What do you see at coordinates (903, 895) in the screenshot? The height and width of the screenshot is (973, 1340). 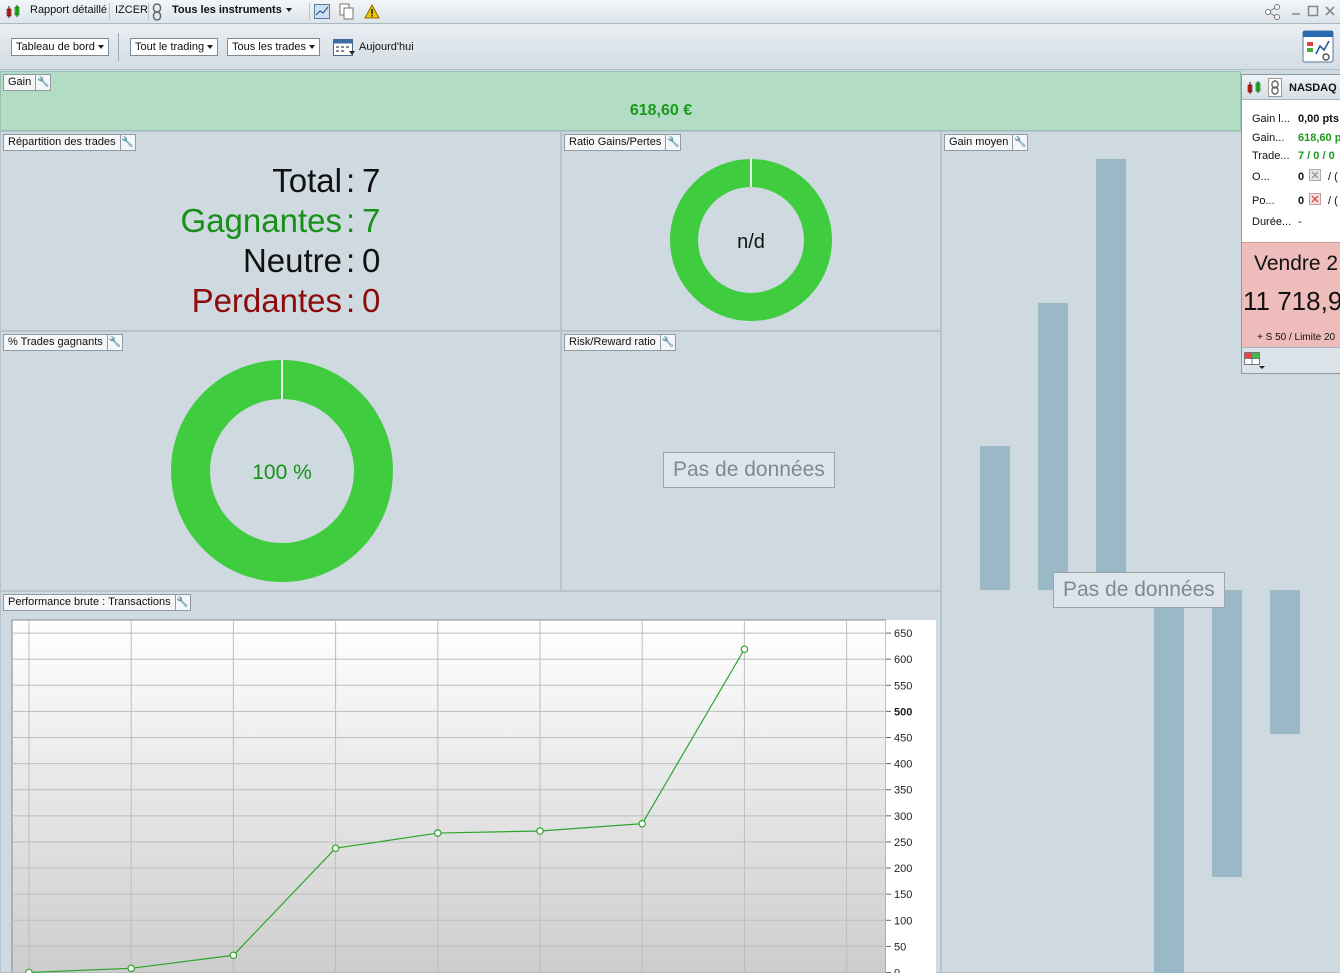 I see `y-tick-label: 150` at bounding box center [903, 895].